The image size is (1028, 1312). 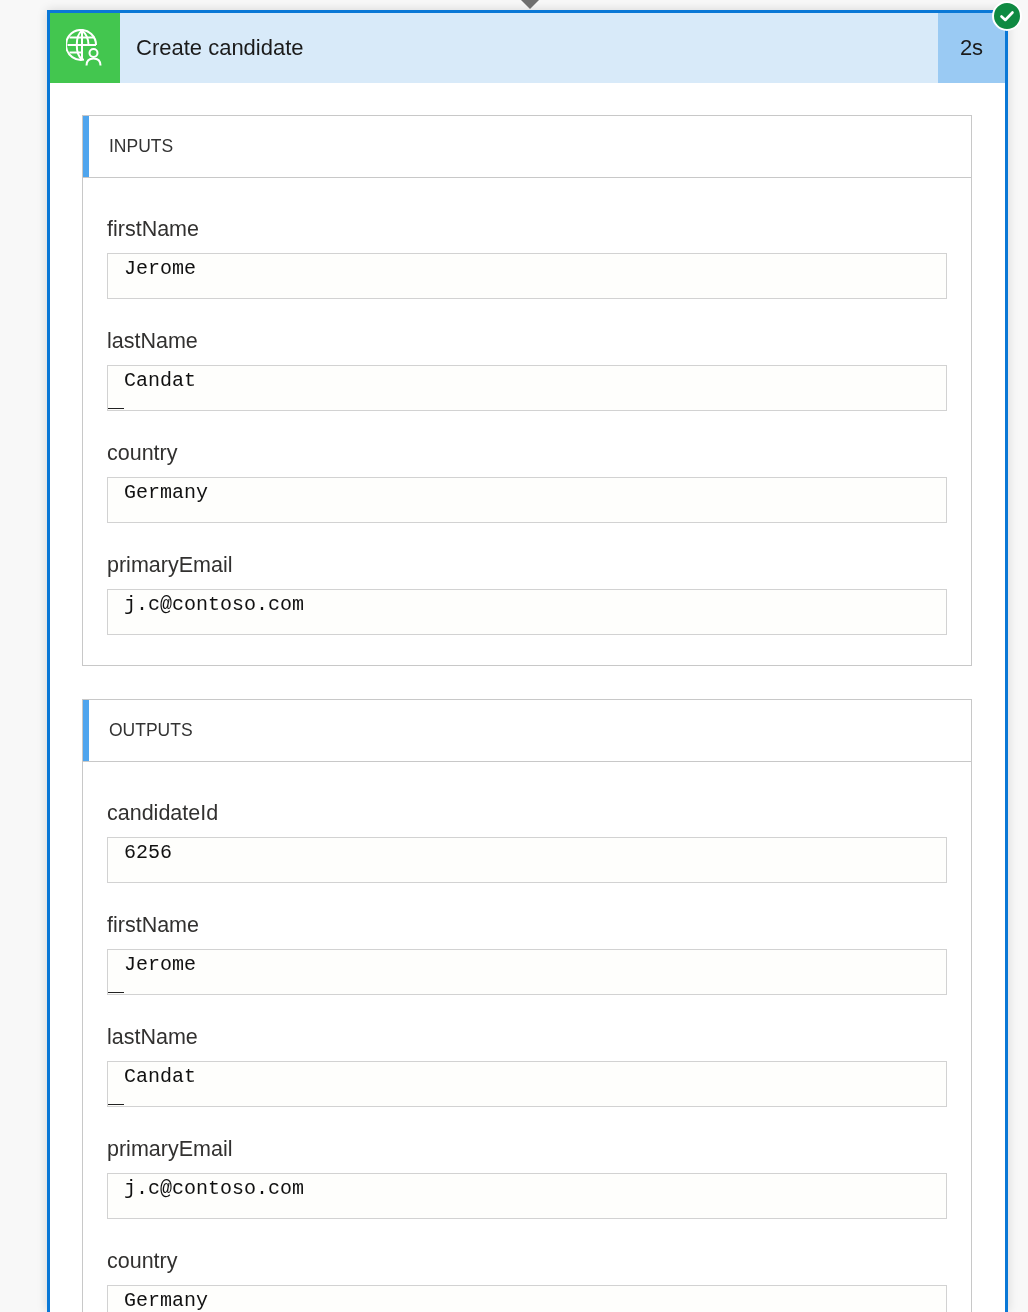 What do you see at coordinates (141, 146) in the screenshot?
I see `section-title: INPUTS` at bounding box center [141, 146].